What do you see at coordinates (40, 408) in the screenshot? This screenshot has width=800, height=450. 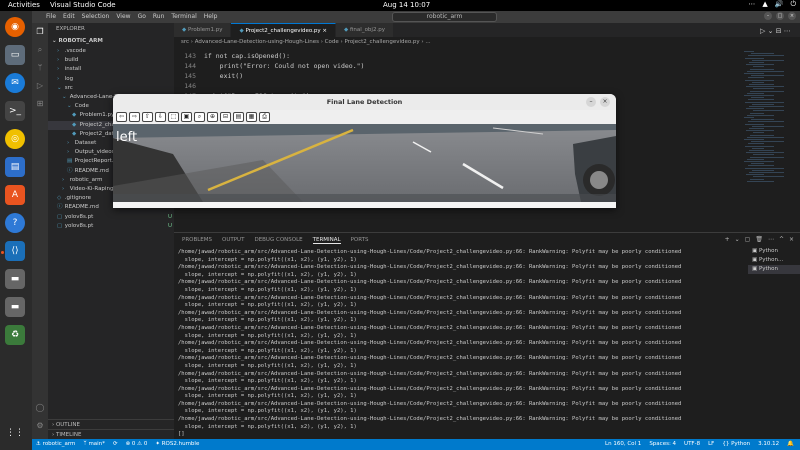 I see `account-icon: ◯` at bounding box center [40, 408].